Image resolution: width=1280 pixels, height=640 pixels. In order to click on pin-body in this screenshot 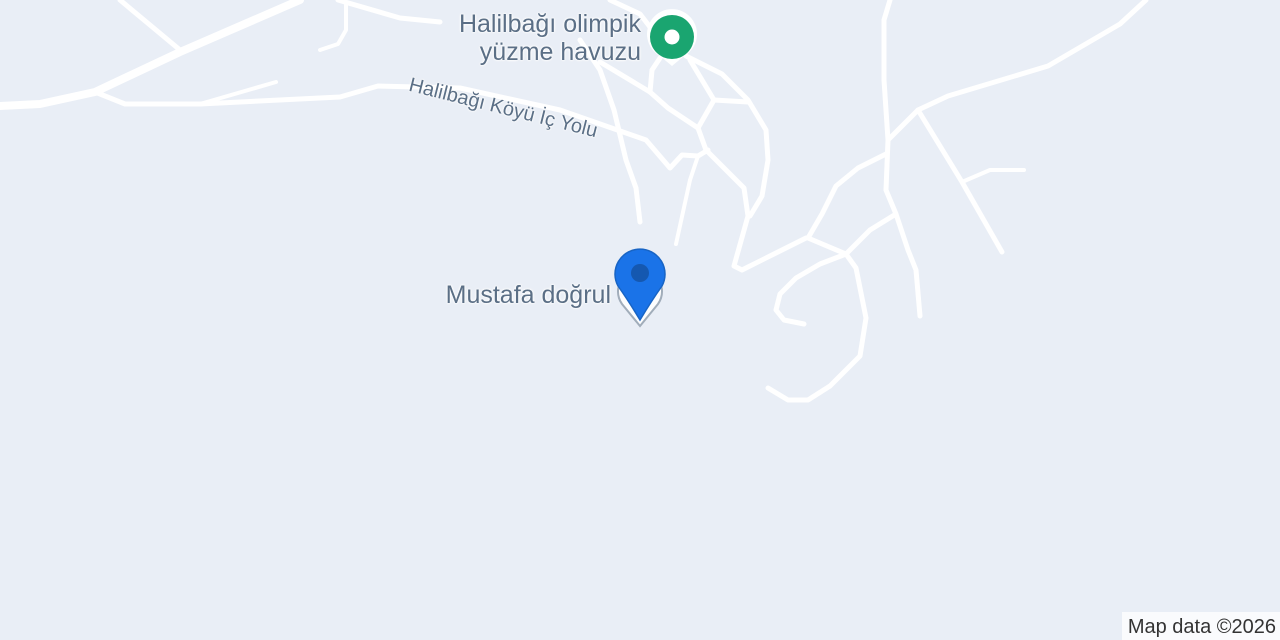, I will do `click(640, 285)`.